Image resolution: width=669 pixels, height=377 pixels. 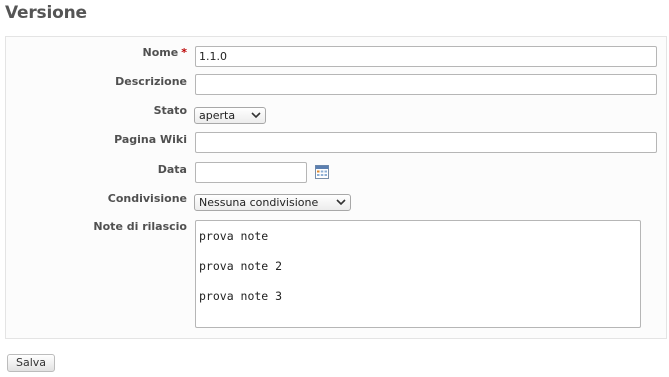 What do you see at coordinates (164, 52) in the screenshot?
I see `name-label: Nome *` at bounding box center [164, 52].